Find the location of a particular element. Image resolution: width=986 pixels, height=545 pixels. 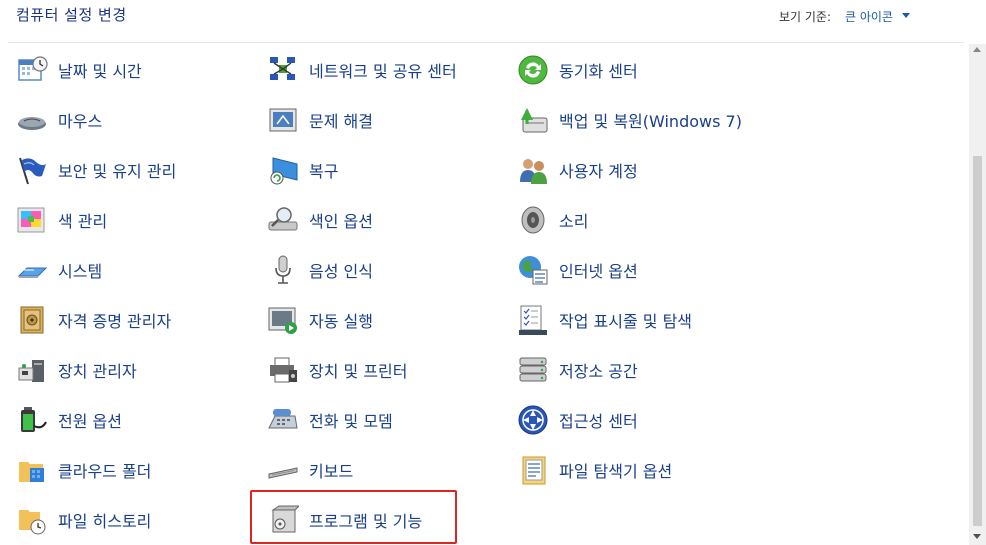

item-label: 복구 is located at coordinates (324, 171).